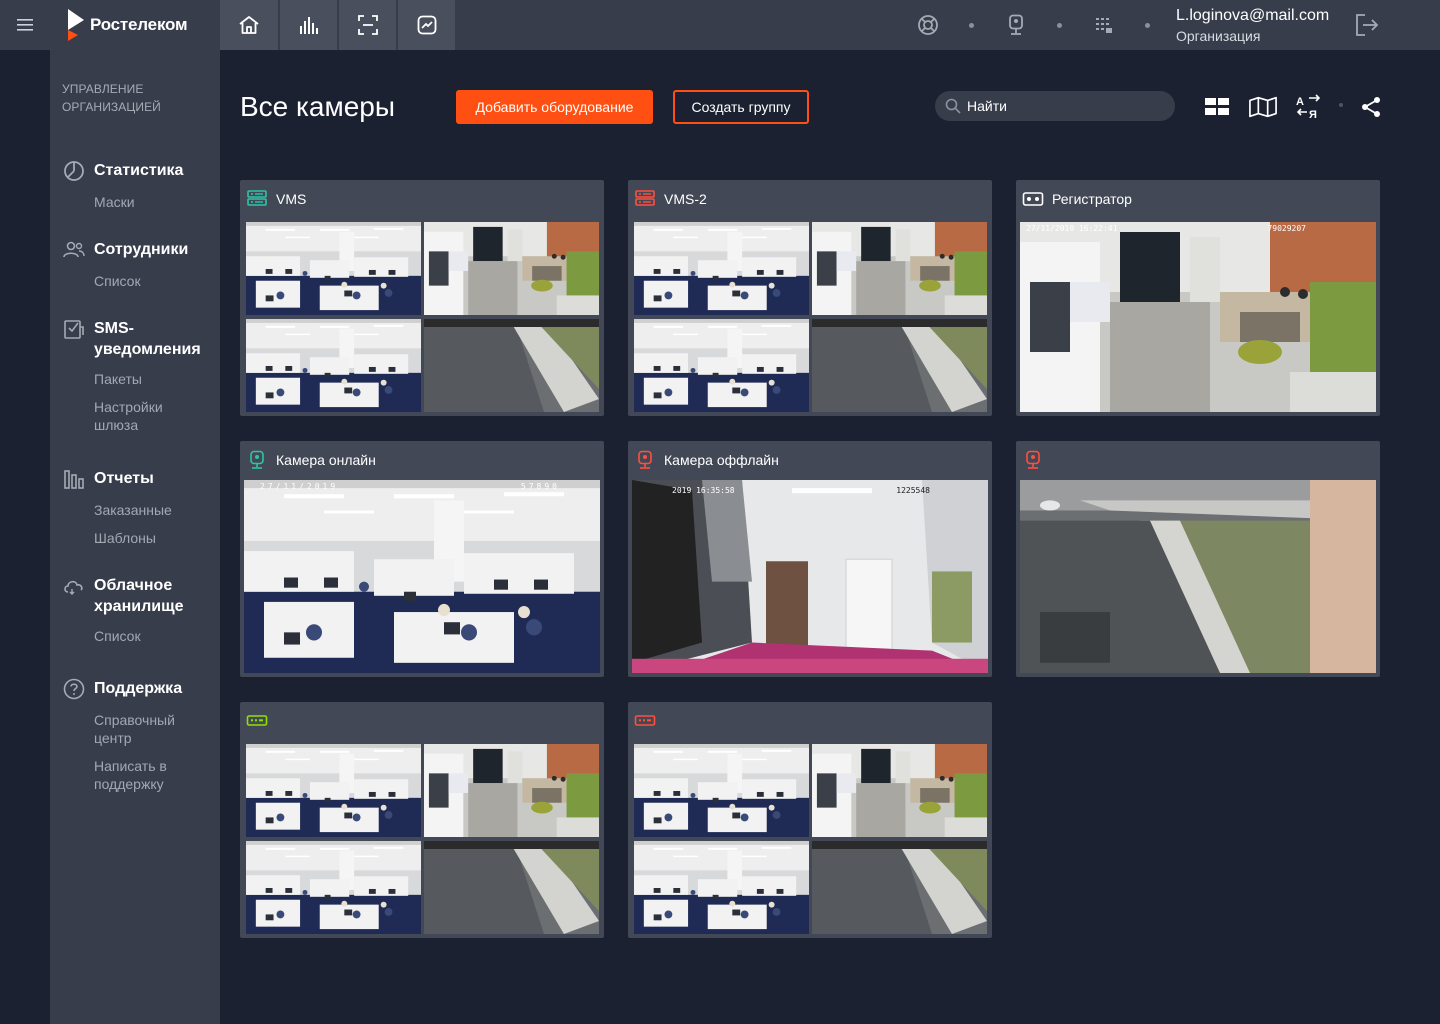 Image resolution: width=1440 pixels, height=1024 pixels. I want to click on share-button, so click(1371, 107).